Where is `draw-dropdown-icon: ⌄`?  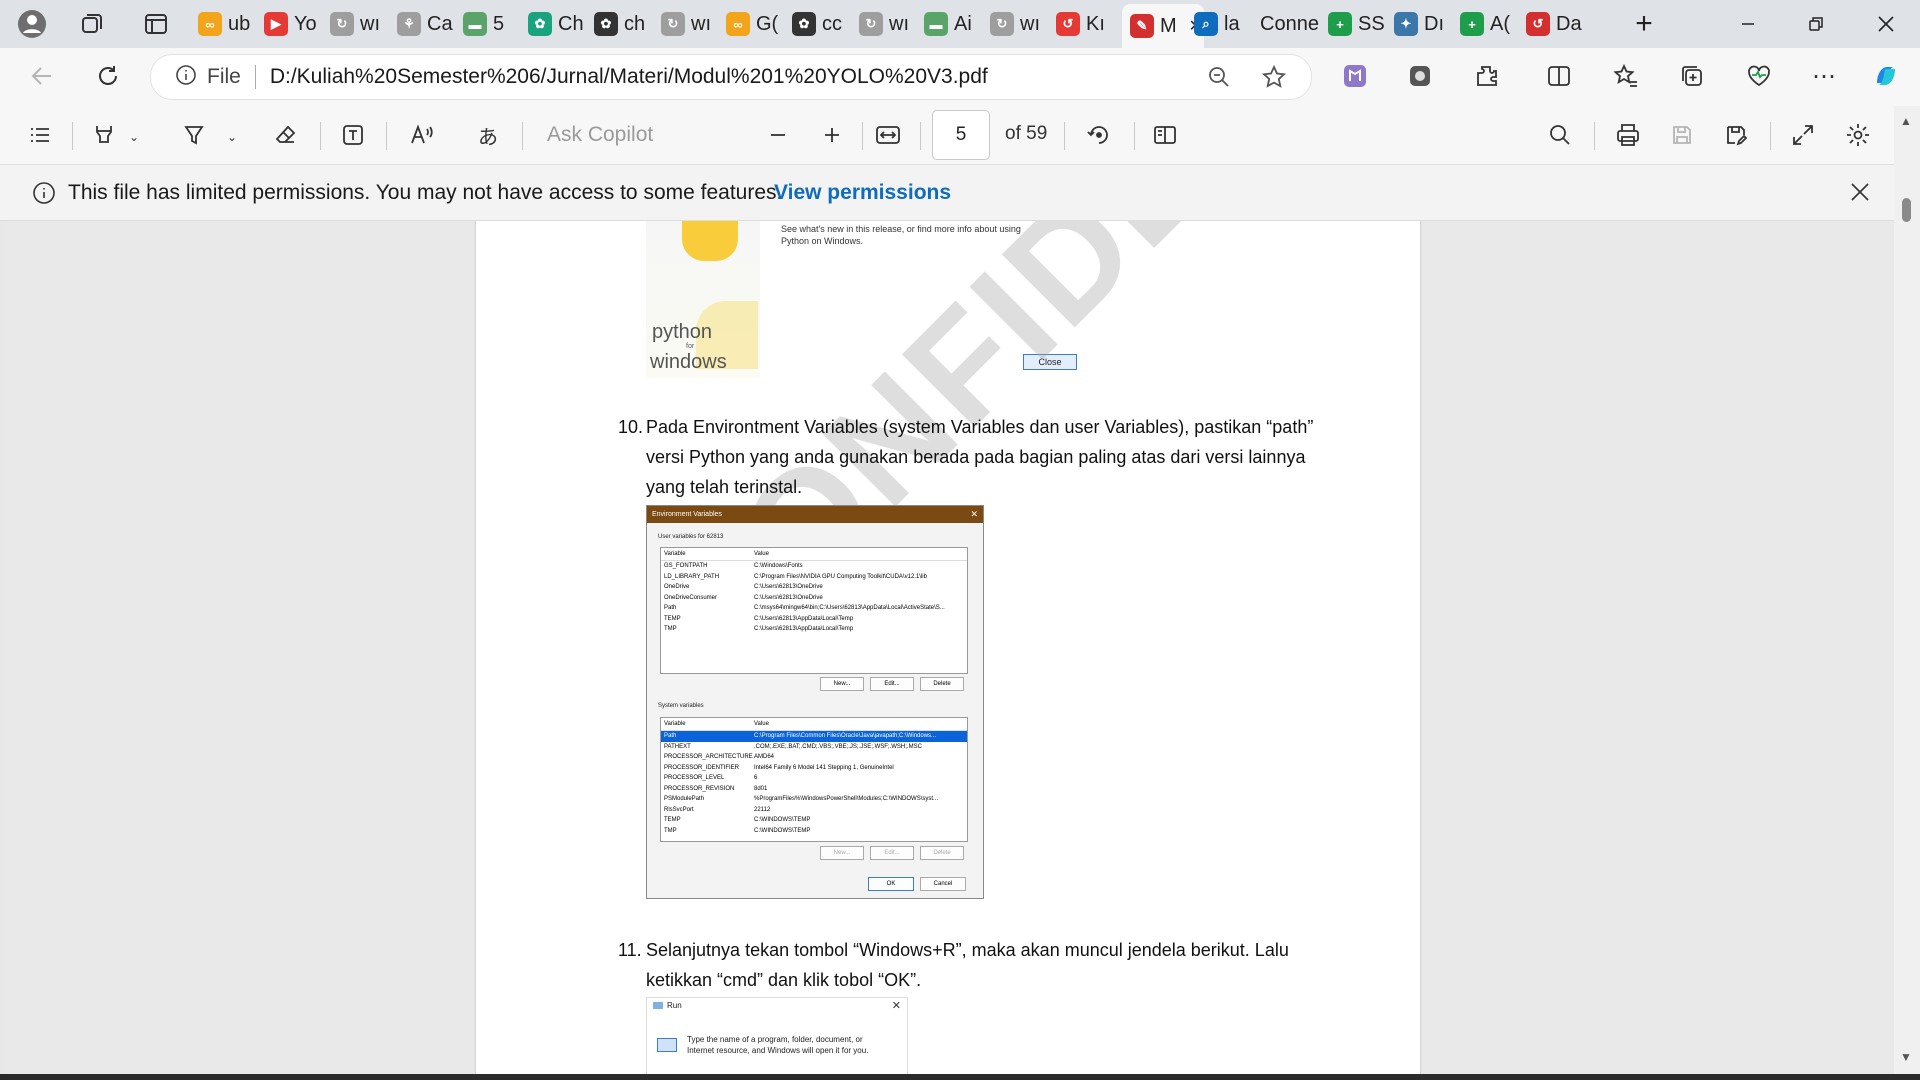
draw-dropdown-icon: ⌄ is located at coordinates (232, 137).